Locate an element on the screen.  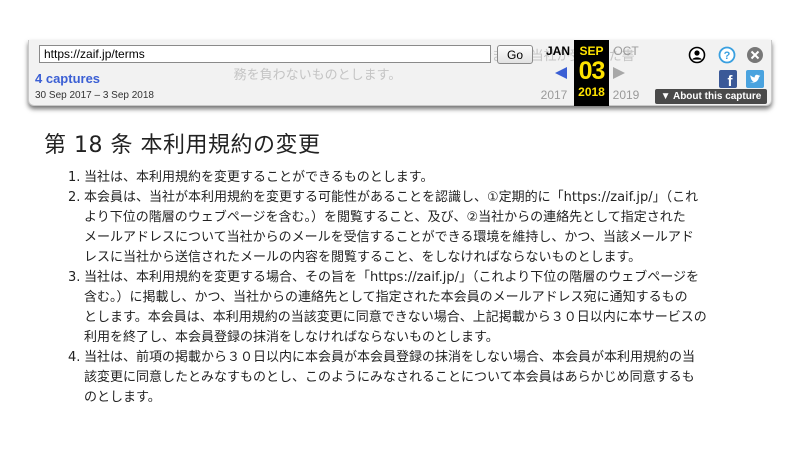
user-icon is located at coordinates (697, 55).